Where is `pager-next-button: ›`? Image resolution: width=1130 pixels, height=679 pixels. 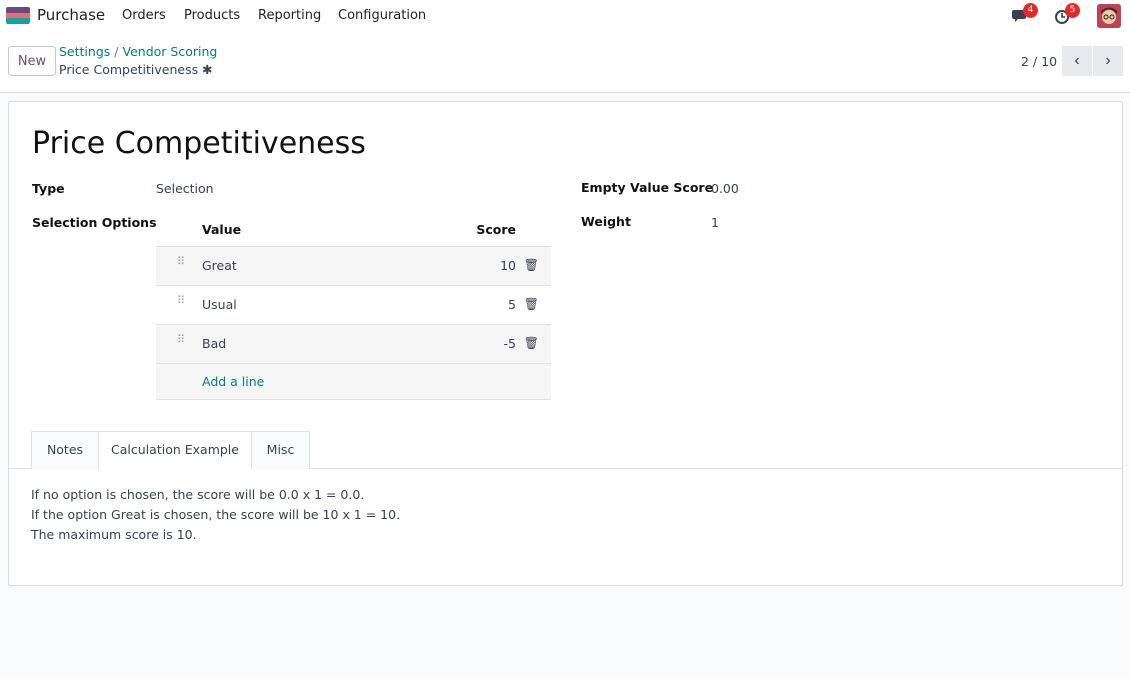 pager-next-button: › is located at coordinates (1108, 61).